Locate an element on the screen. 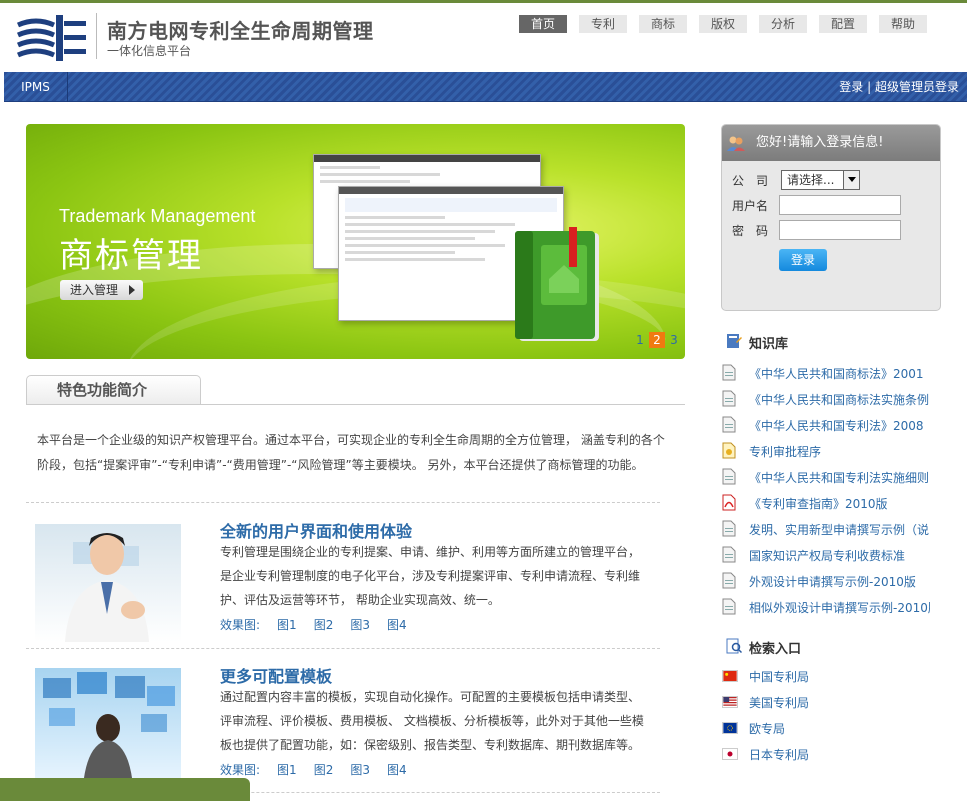 The width and height of the screenshot is (967, 801). chevron-down-icon is located at coordinates (851, 180).